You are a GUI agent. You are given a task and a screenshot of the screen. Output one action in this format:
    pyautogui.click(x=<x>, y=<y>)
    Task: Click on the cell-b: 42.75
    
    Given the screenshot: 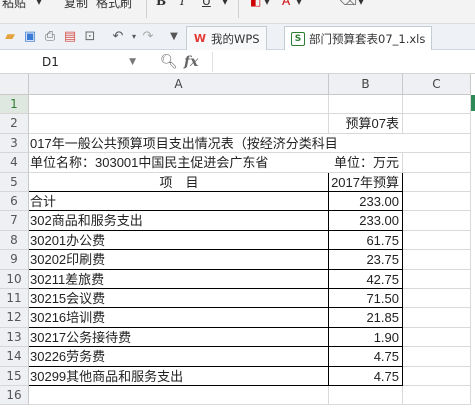 What is the action you would take?
    pyautogui.click(x=366, y=279)
    